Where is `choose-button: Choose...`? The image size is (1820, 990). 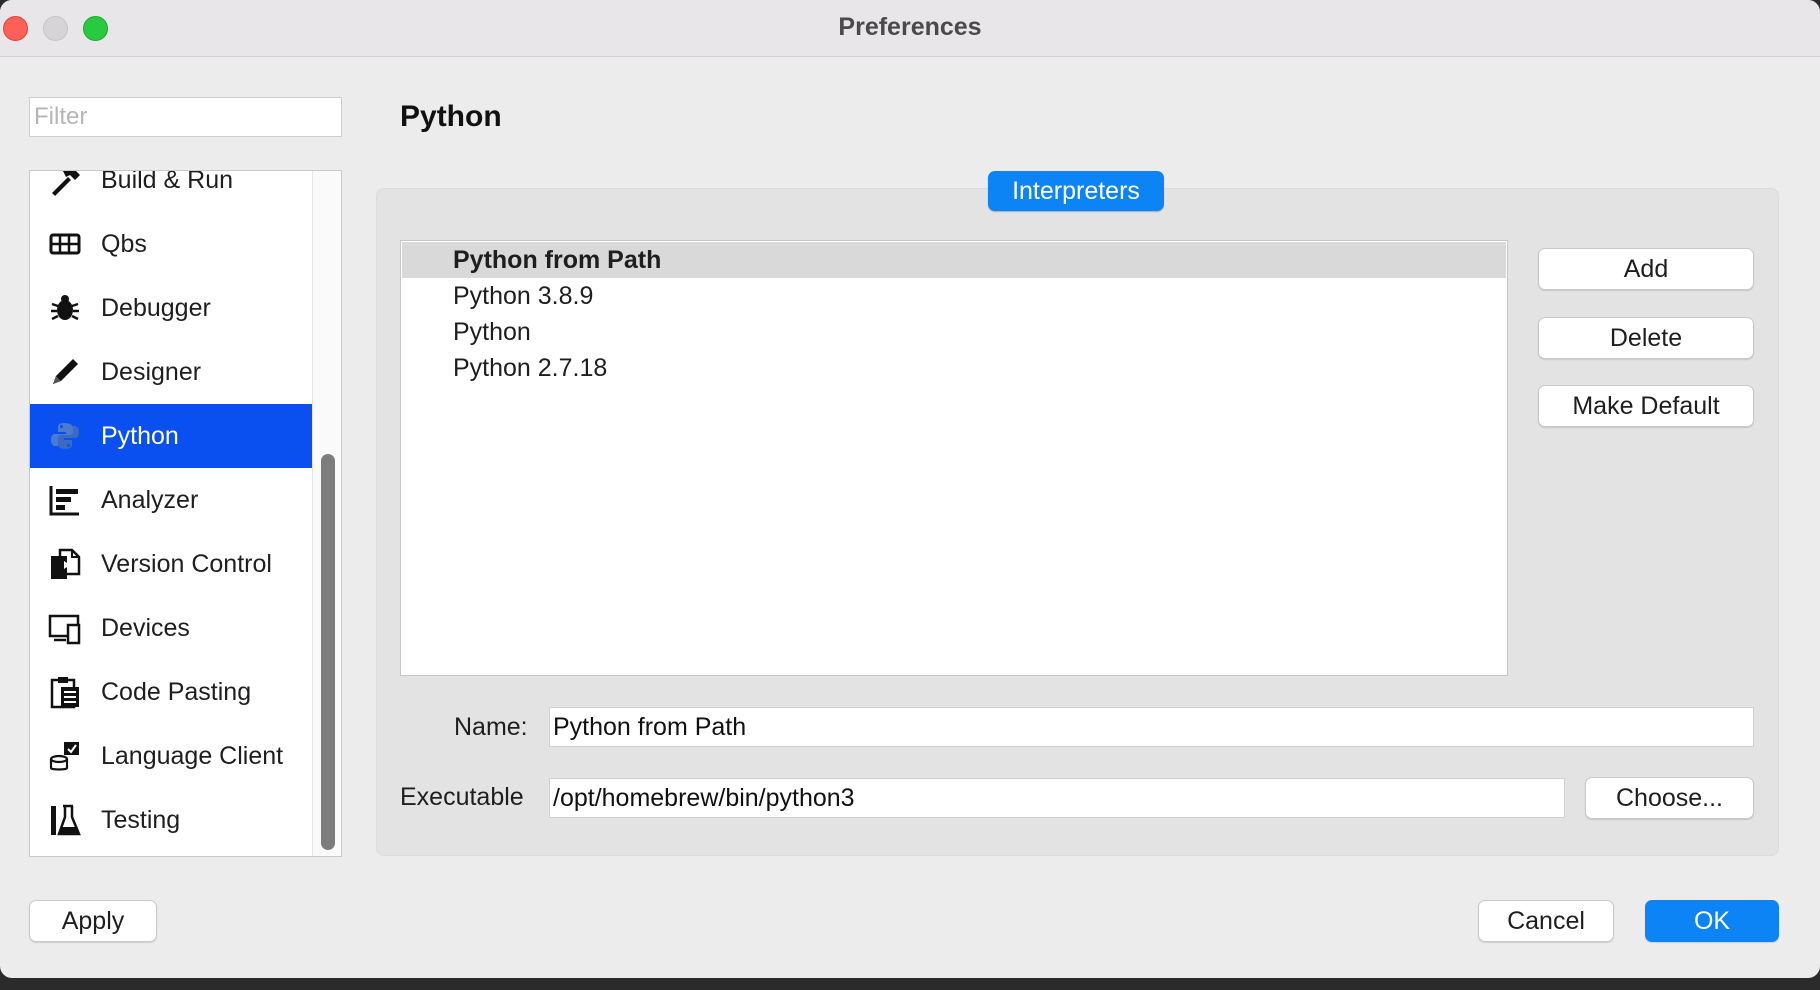
choose-button: Choose... is located at coordinates (1669, 798).